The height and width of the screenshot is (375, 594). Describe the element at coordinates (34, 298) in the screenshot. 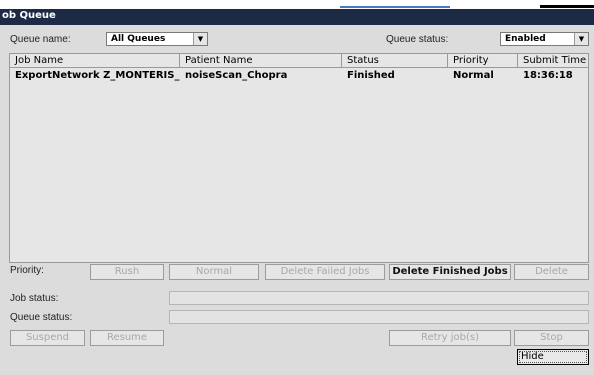

I see `job-status-label: Job status:` at that location.